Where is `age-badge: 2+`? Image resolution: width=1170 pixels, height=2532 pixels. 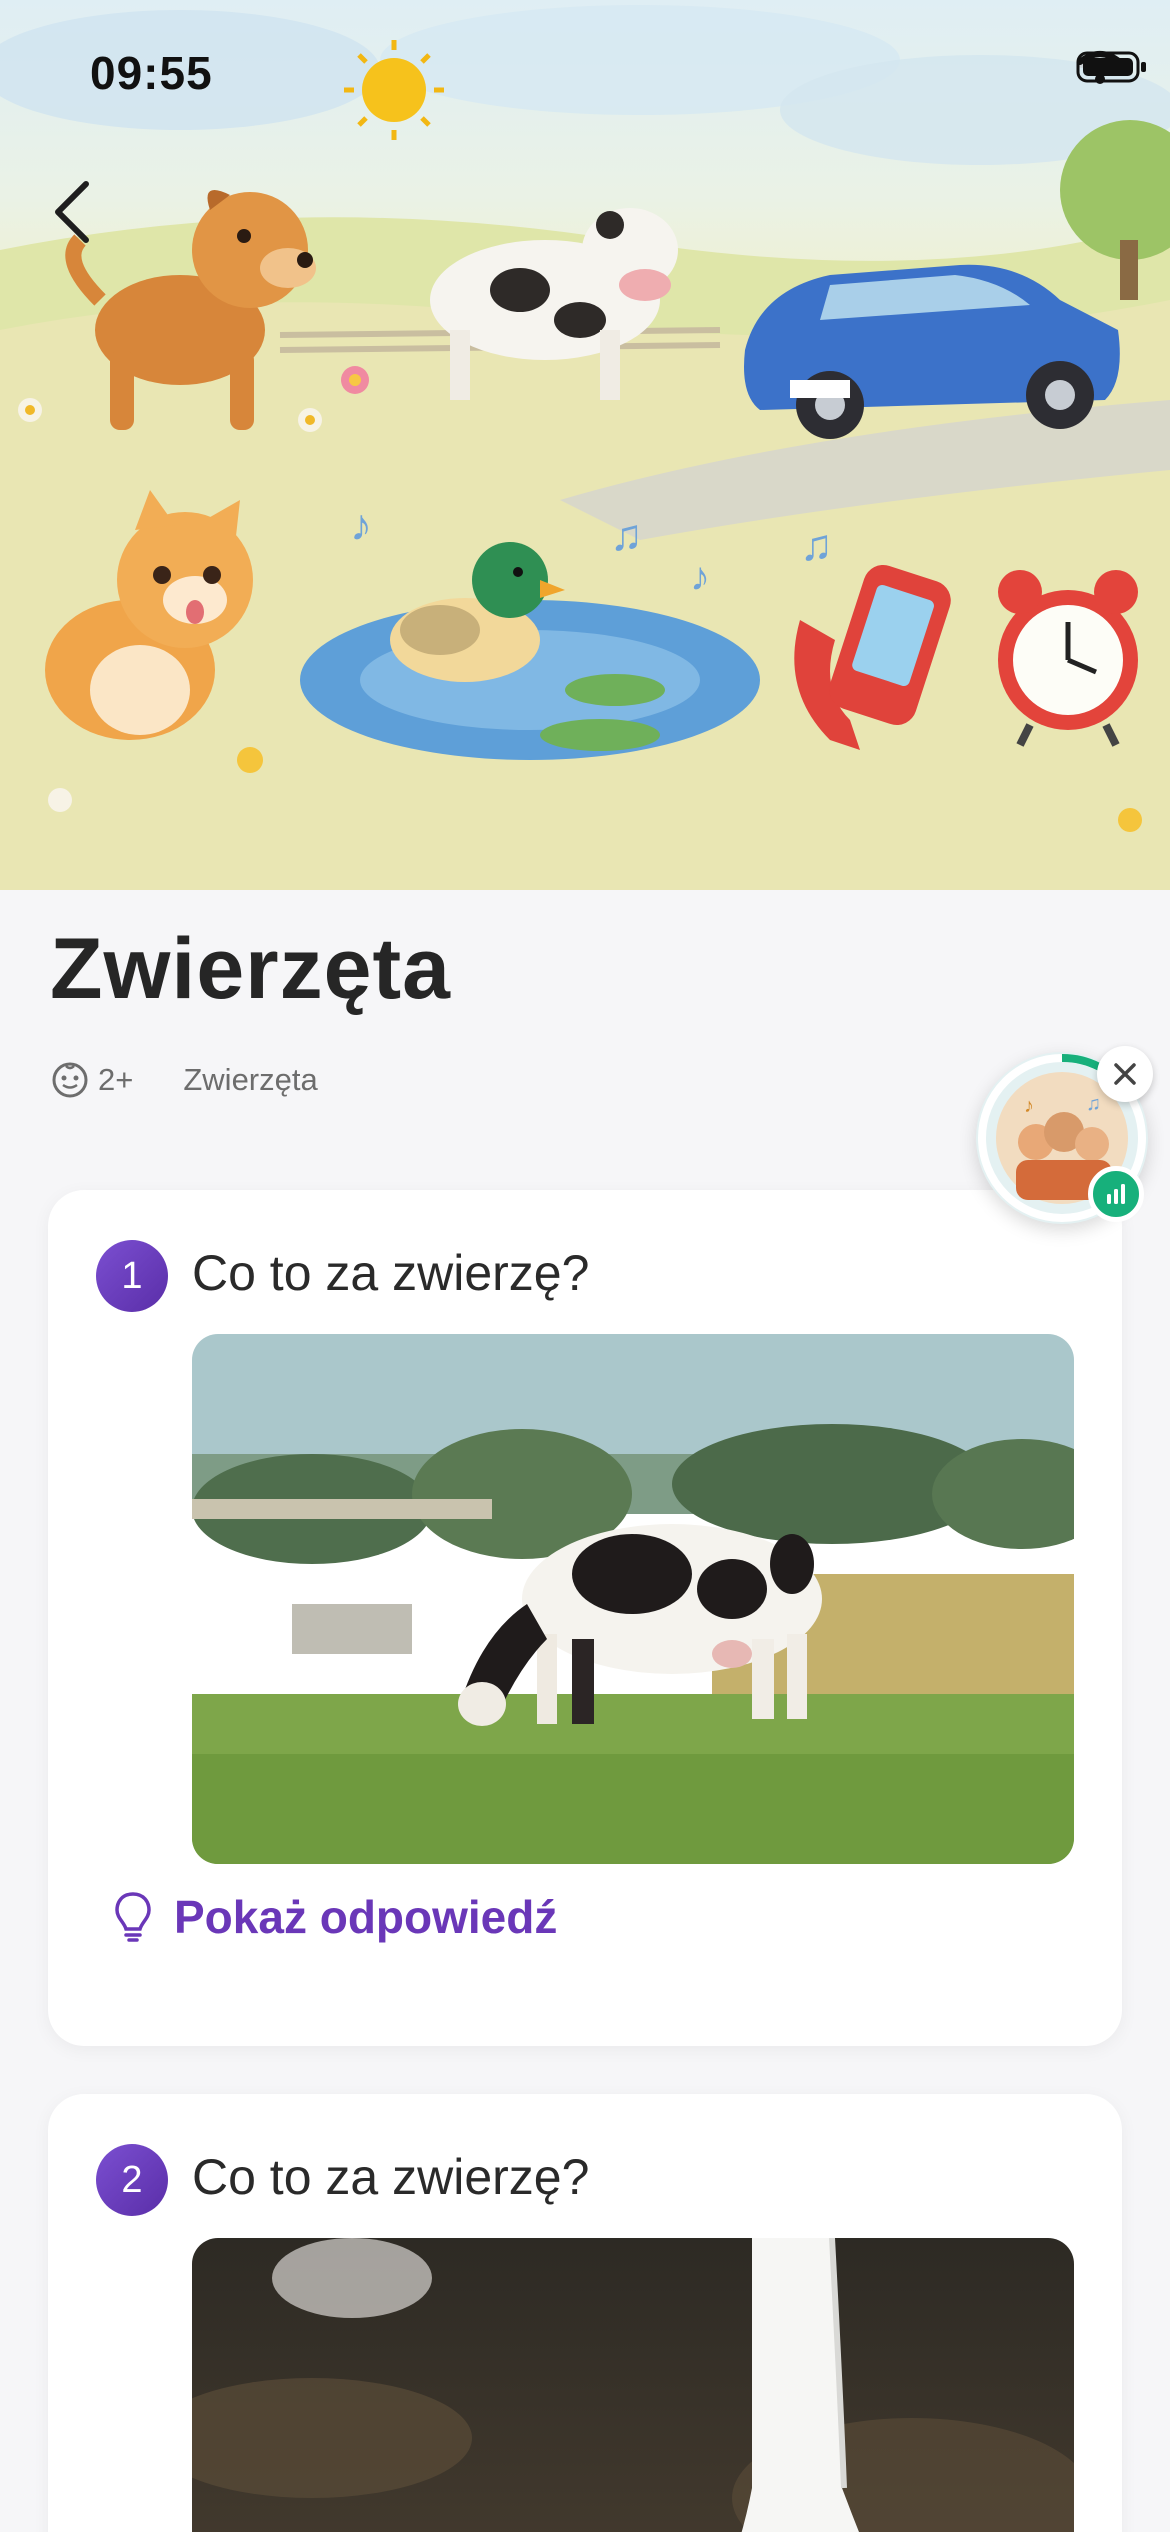 age-badge: 2+ is located at coordinates (91, 1080).